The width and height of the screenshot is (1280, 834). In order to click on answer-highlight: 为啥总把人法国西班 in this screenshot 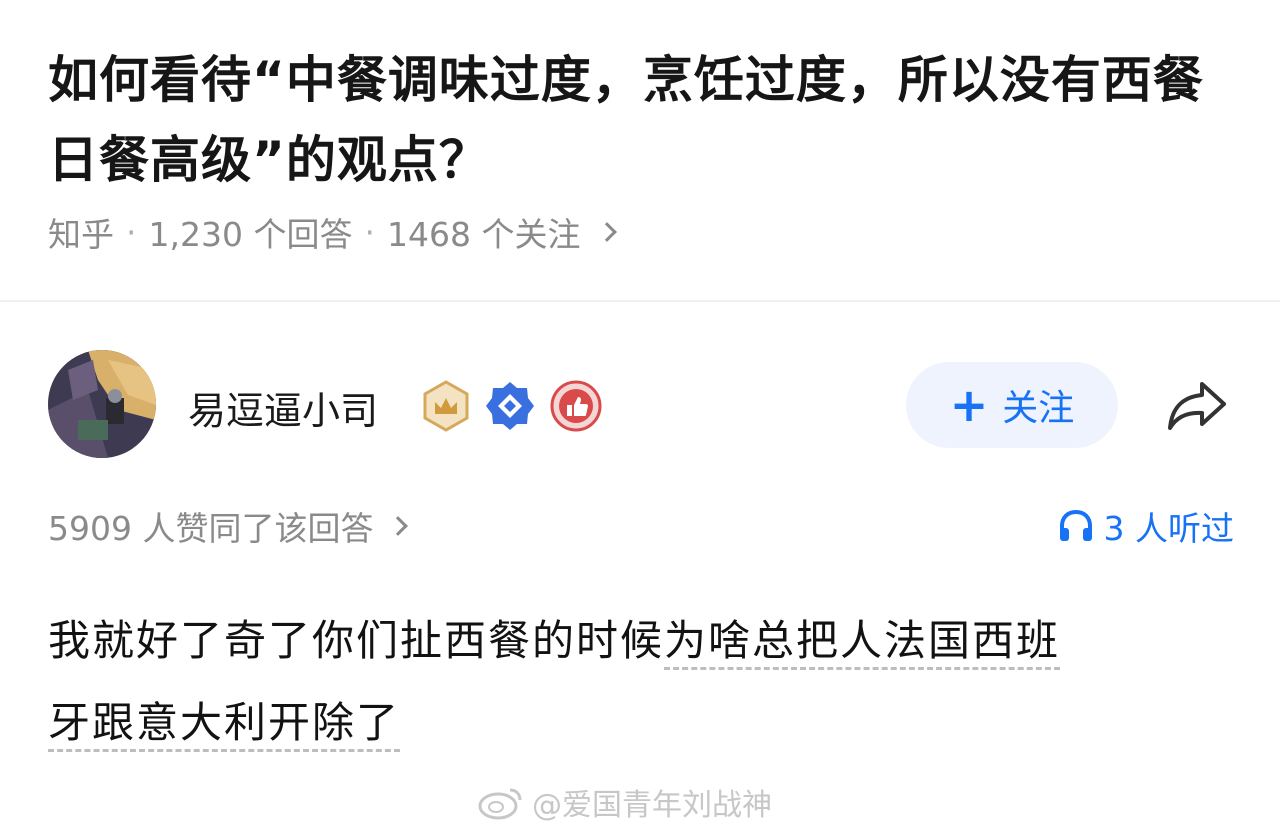, I will do `click(862, 643)`.